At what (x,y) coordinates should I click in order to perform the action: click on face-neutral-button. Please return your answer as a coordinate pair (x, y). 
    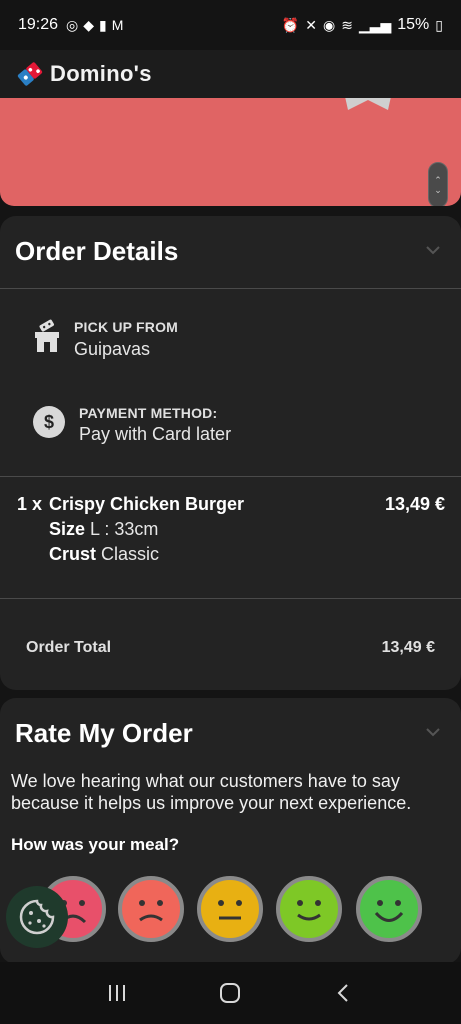
    Looking at the image, I should click on (230, 909).